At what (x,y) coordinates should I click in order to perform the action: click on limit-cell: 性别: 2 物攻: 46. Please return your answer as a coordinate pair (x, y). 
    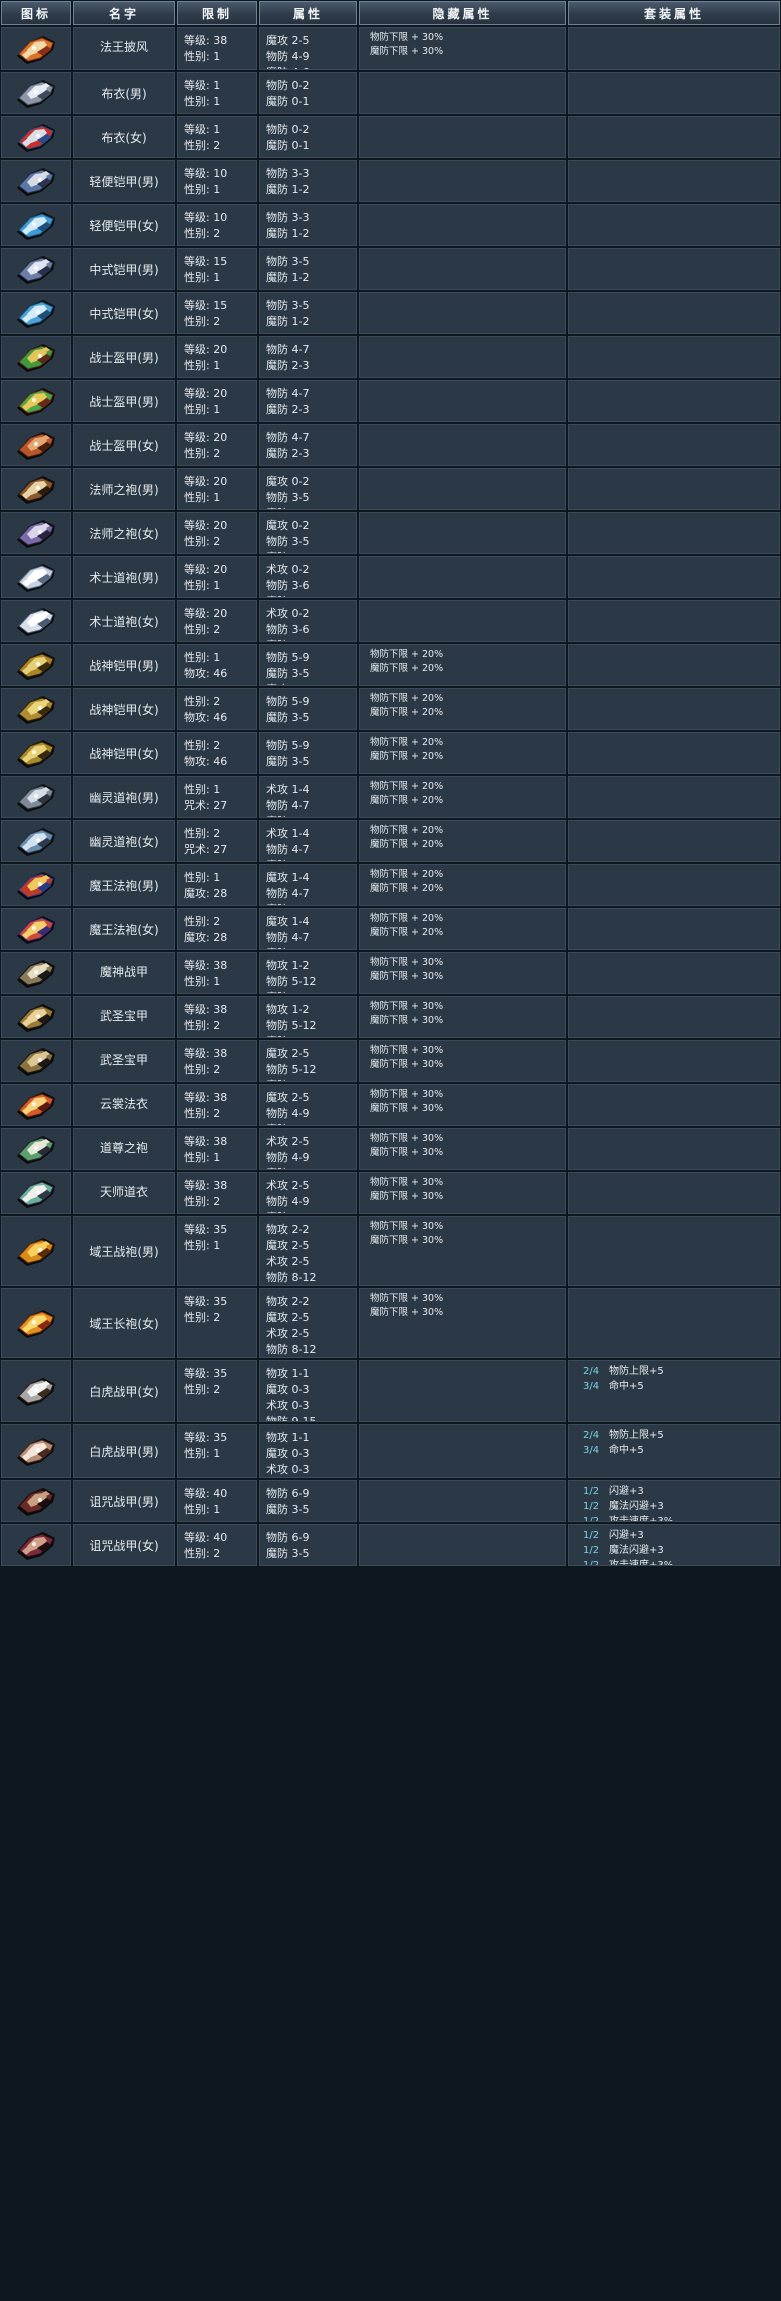
    Looking at the image, I should click on (217, 709).